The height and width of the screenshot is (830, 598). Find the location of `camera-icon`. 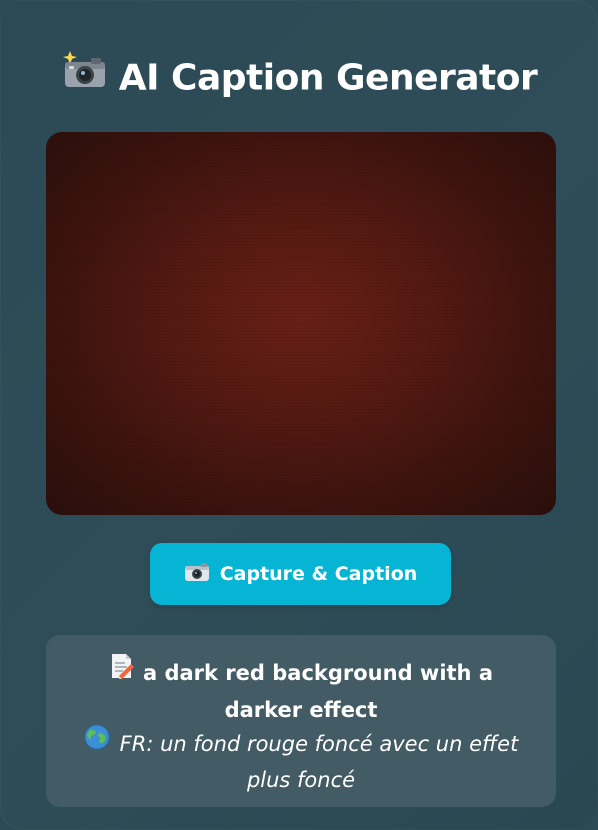

camera-icon is located at coordinates (197, 574).